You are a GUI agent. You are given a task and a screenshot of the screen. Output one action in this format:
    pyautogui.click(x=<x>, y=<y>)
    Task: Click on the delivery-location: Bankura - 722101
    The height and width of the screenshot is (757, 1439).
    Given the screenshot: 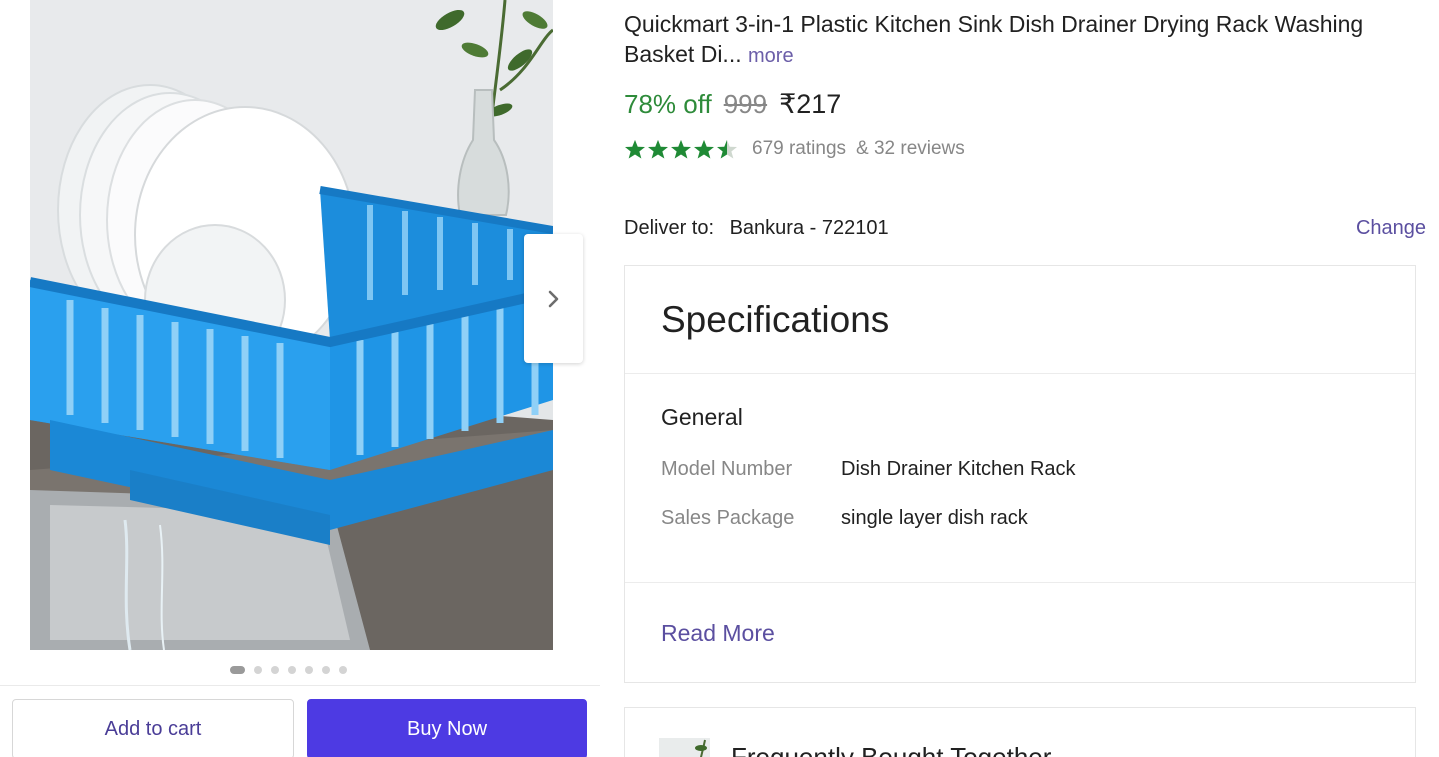 What is the action you would take?
    pyautogui.click(x=809, y=228)
    